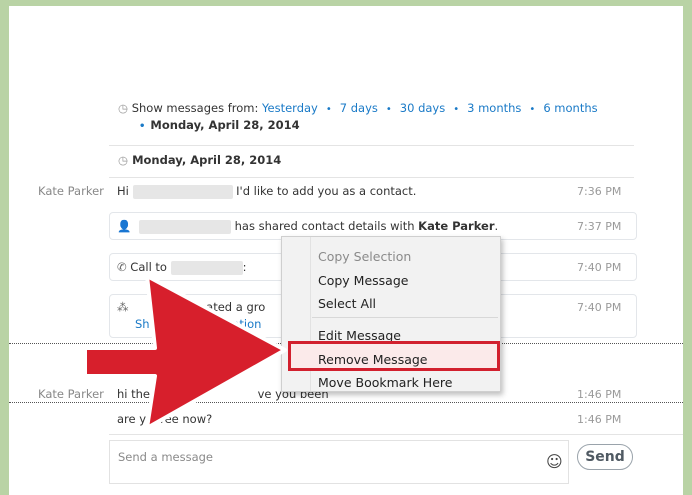  What do you see at coordinates (339, 462) in the screenshot?
I see `message-input: Send a message ☺` at bounding box center [339, 462].